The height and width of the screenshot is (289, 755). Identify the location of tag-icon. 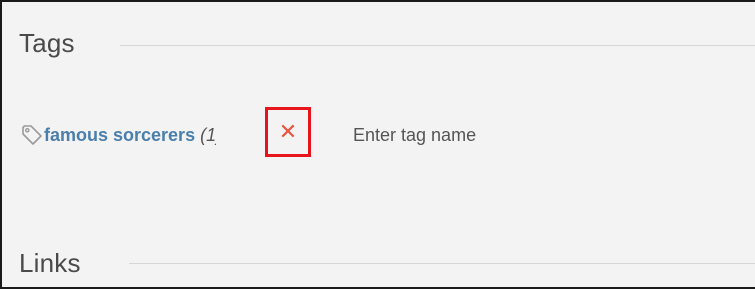
(32, 135).